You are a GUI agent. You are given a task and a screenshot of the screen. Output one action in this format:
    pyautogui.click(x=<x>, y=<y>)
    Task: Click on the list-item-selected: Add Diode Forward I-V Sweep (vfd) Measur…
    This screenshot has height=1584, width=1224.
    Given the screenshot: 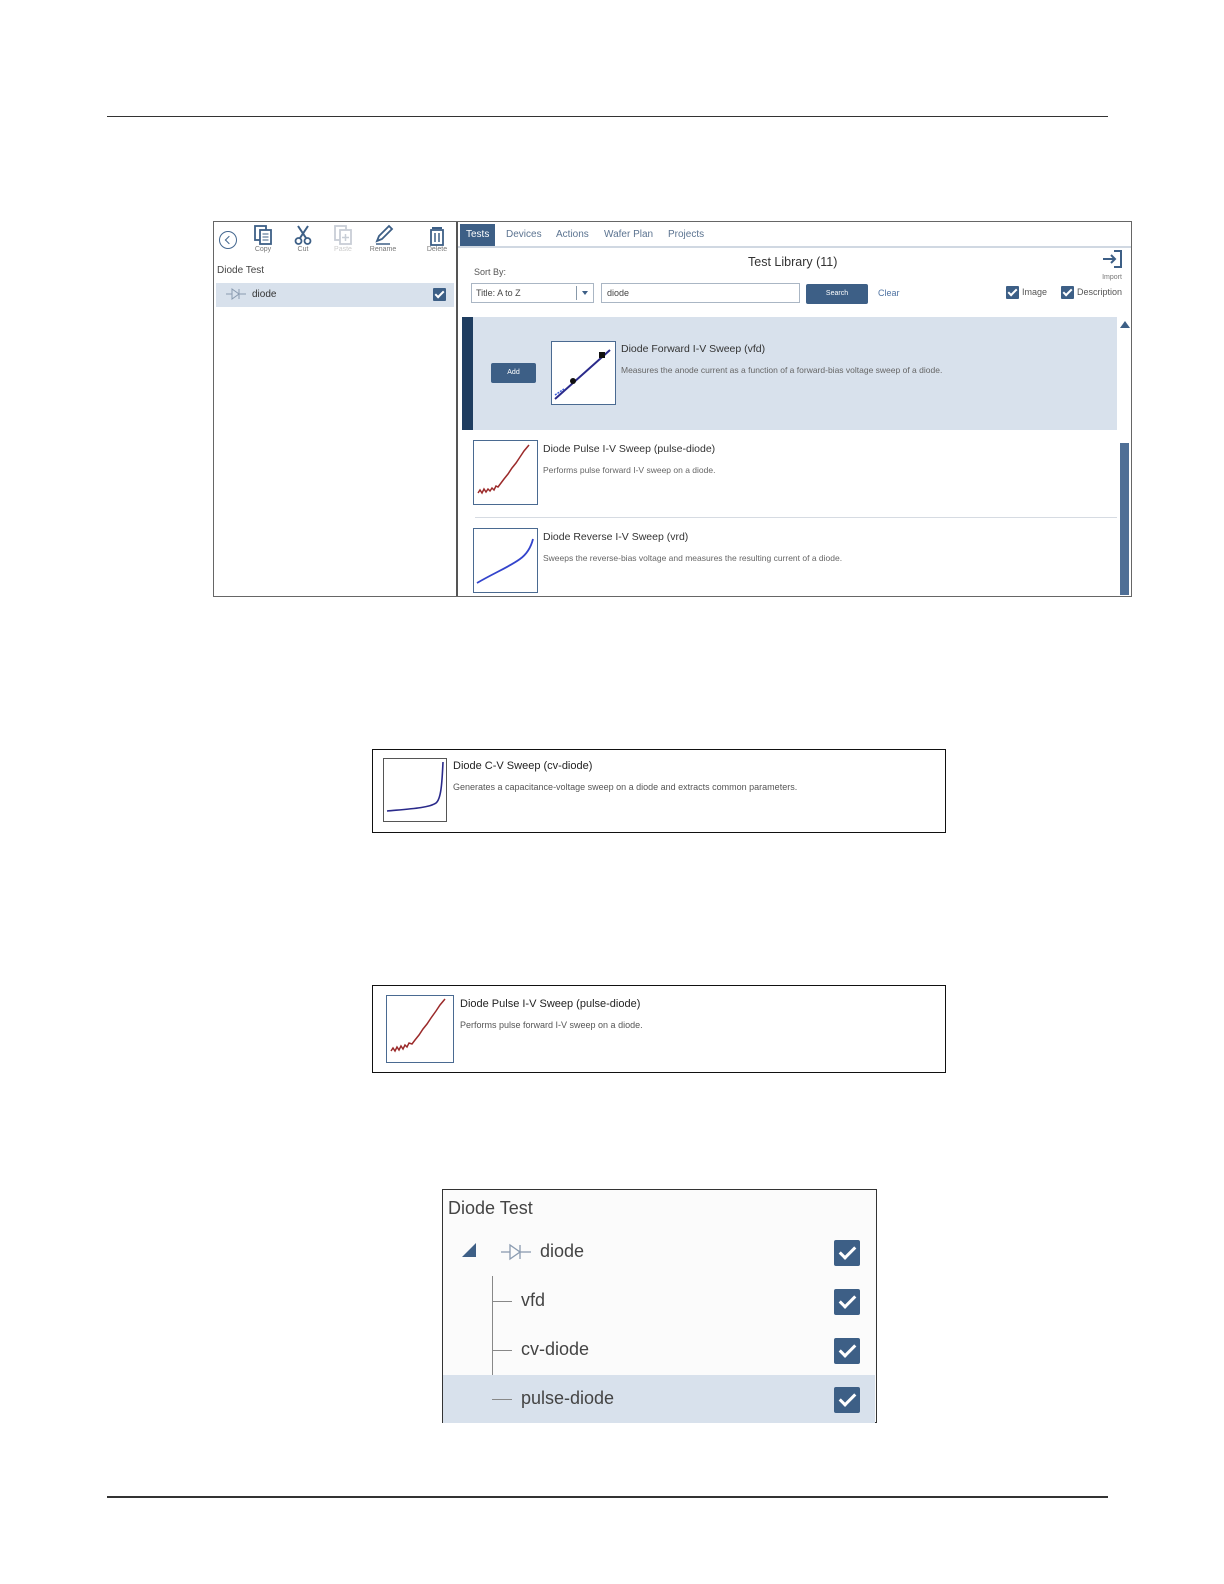 What is the action you would take?
    pyautogui.click(x=789, y=373)
    